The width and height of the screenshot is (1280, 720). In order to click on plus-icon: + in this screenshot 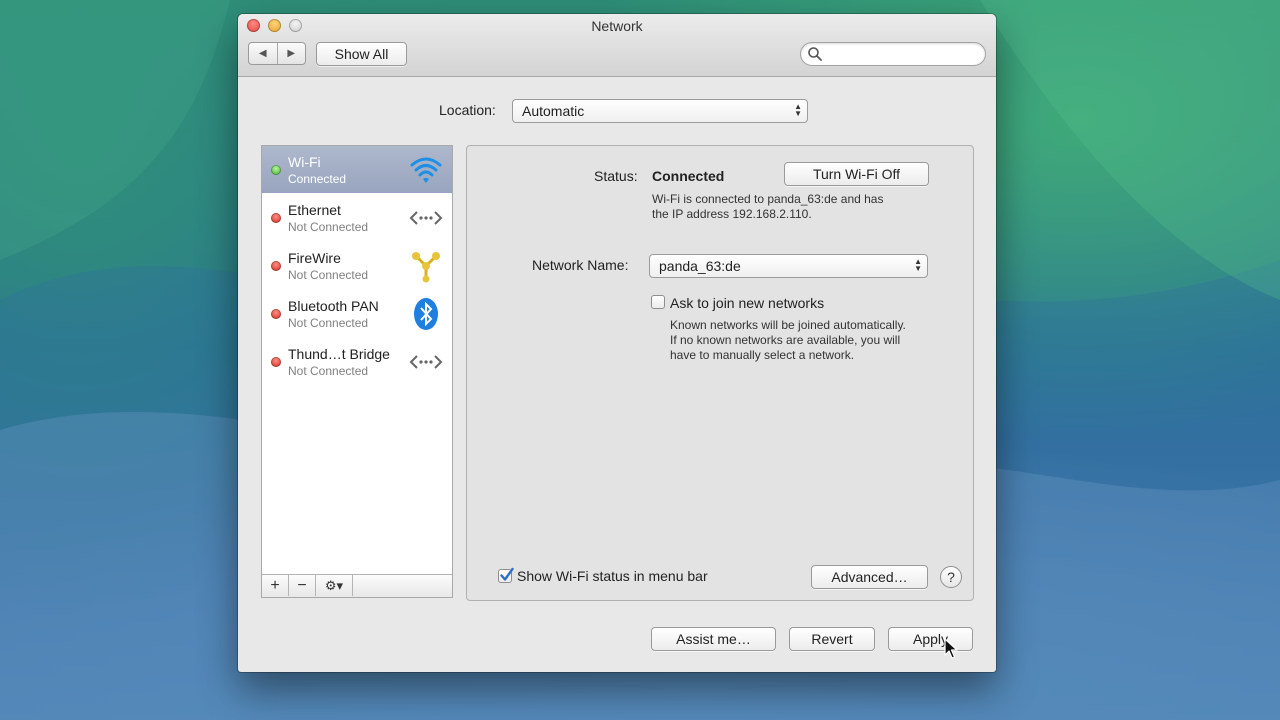, I will do `click(275, 585)`.